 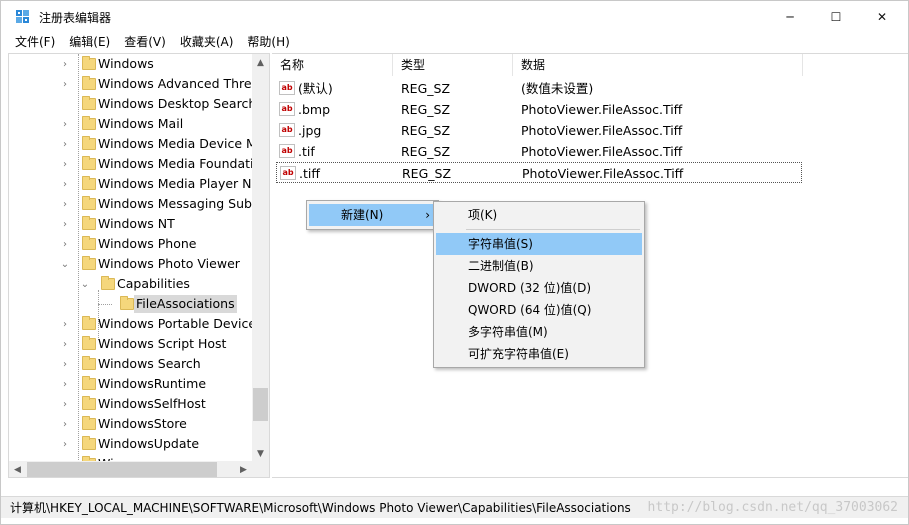 What do you see at coordinates (539, 244) in the screenshot?
I see `menu-item-string-value: 字符串值(S)` at bounding box center [539, 244].